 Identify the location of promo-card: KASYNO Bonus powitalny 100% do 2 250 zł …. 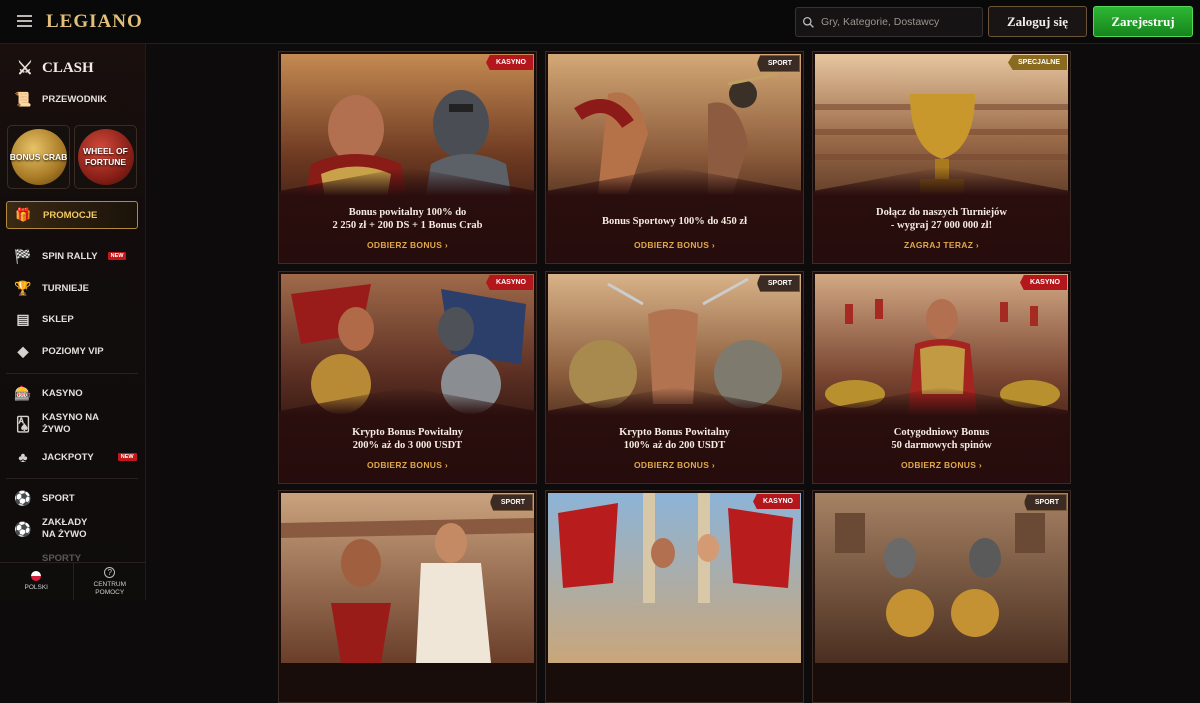
(407, 157).